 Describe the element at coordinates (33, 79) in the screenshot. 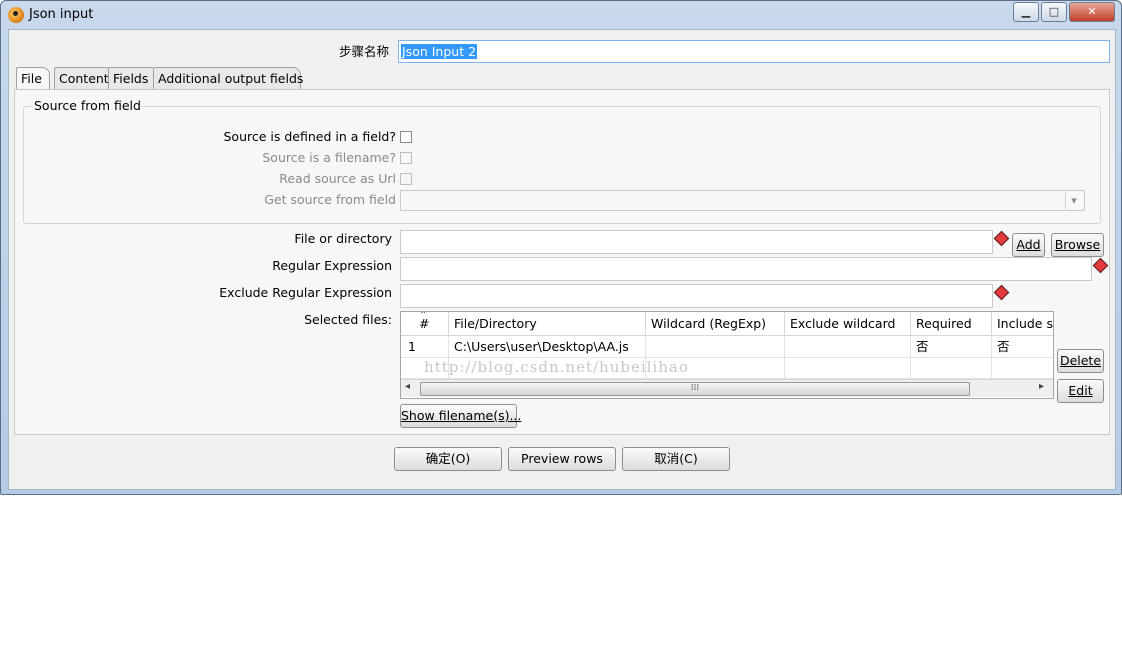

I see `tab-file: File` at that location.